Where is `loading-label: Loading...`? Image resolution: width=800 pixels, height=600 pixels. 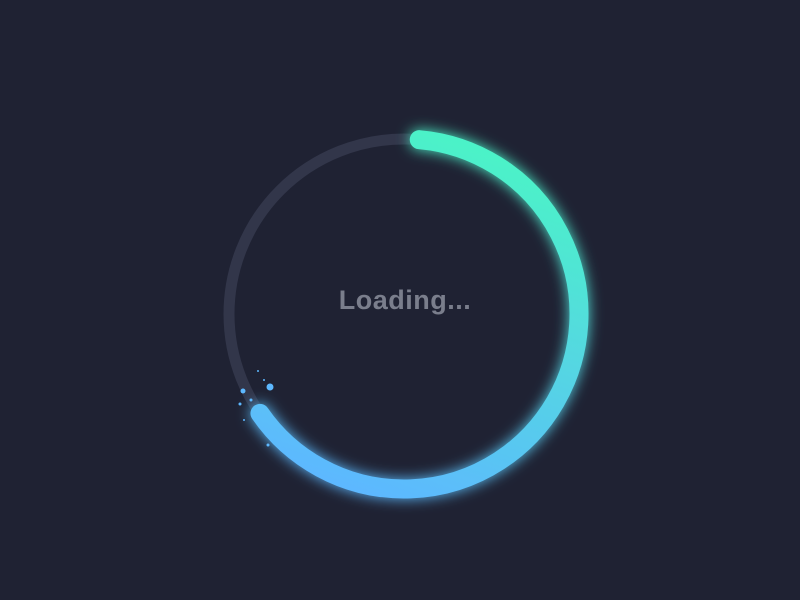 loading-label: Loading... is located at coordinates (405, 300).